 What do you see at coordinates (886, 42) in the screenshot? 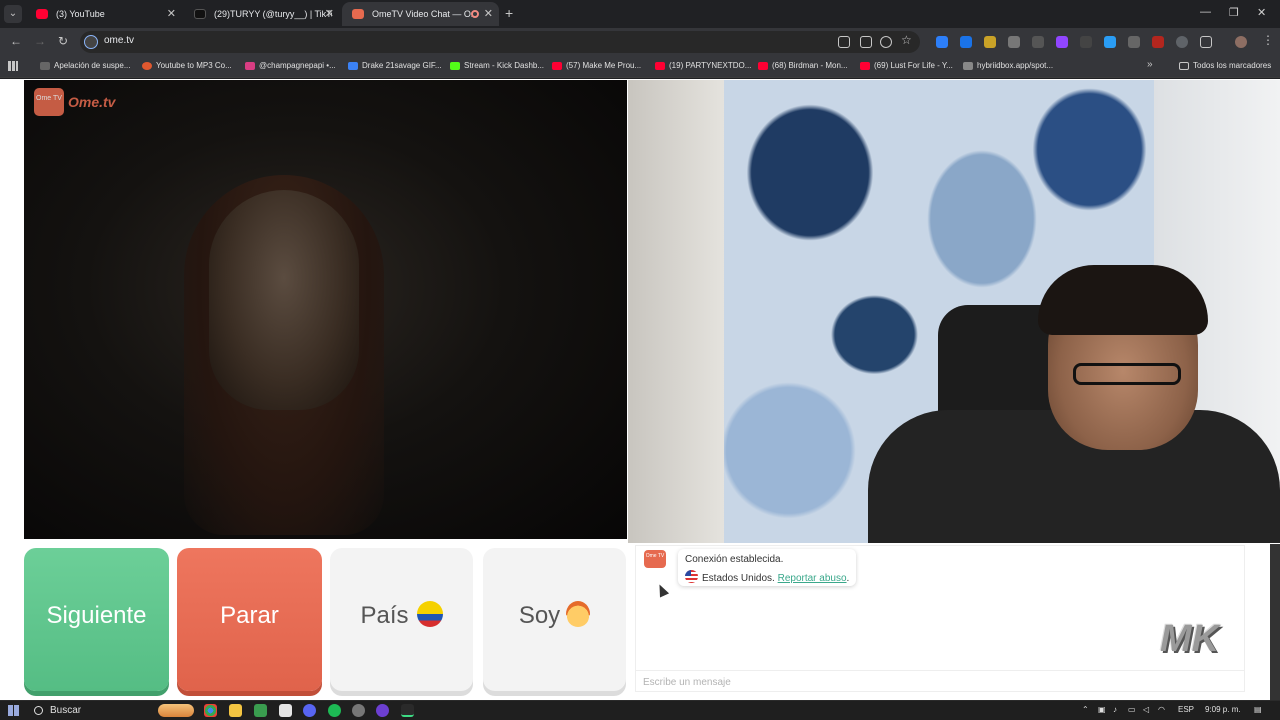
I see `eye-icon` at bounding box center [886, 42].